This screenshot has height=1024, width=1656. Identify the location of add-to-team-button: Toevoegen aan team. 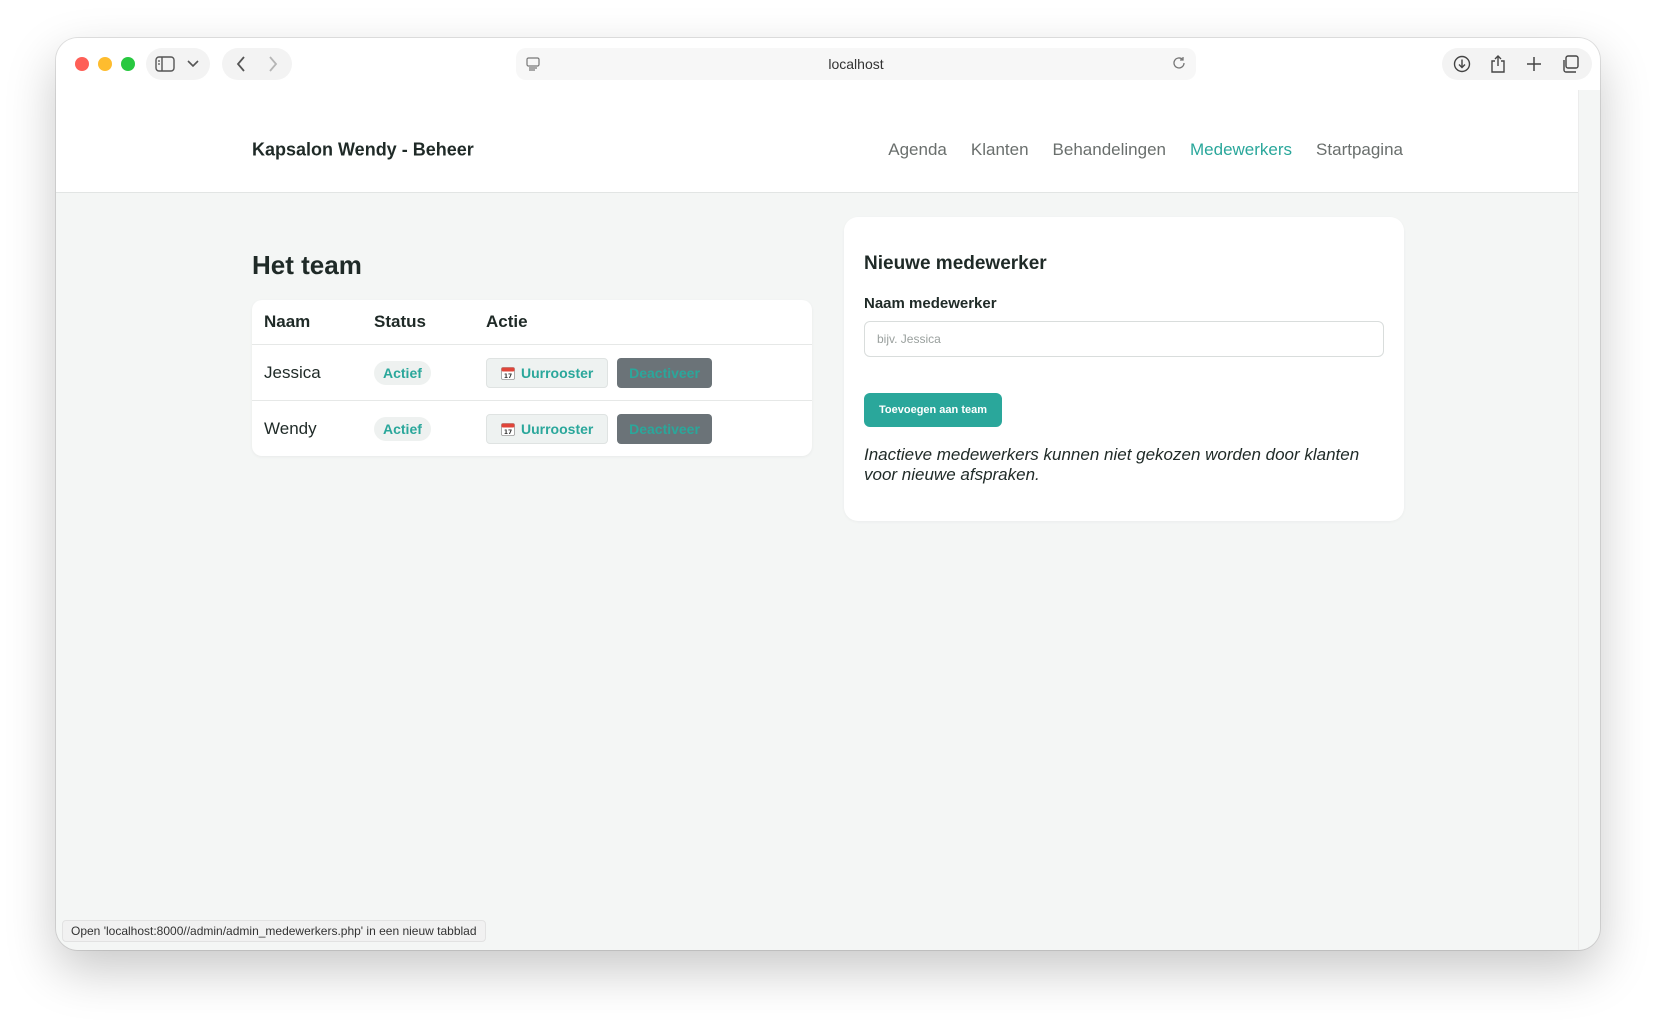
(933, 410).